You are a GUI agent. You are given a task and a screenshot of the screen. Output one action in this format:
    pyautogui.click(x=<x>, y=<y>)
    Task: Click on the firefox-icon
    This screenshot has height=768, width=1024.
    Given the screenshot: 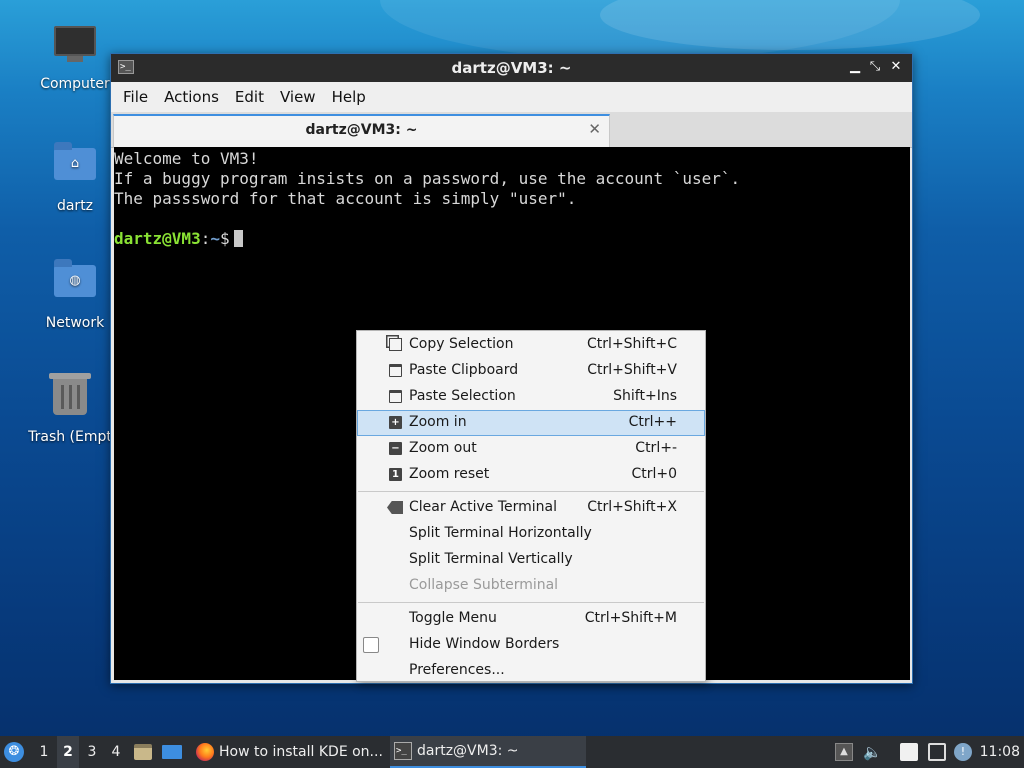 What is the action you would take?
    pyautogui.click(x=205, y=752)
    